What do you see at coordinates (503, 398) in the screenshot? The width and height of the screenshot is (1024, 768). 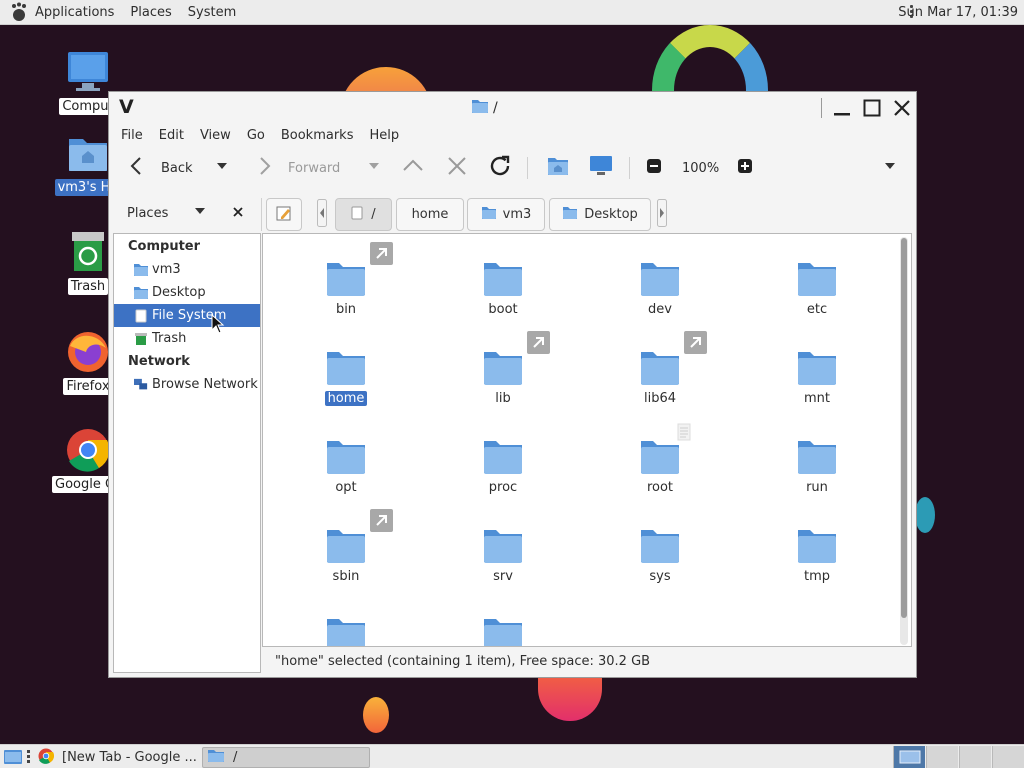 I see `file-name: lib` at bounding box center [503, 398].